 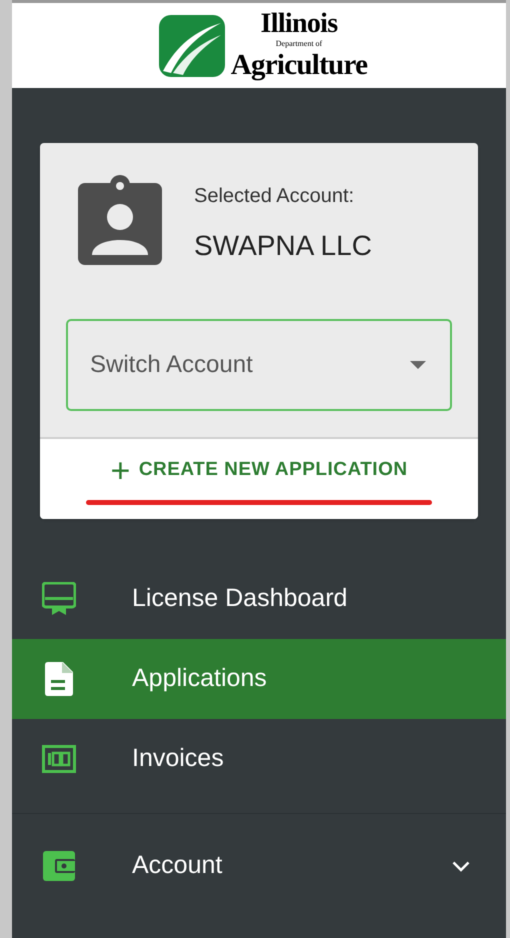 I want to click on wallet-icon, so click(x=59, y=866).